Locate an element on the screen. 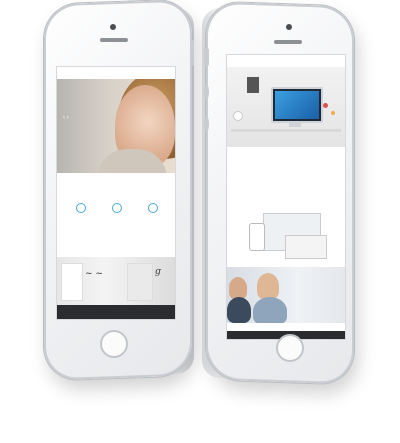 The image size is (400, 443). info-columns is located at coordinates (286, 163).